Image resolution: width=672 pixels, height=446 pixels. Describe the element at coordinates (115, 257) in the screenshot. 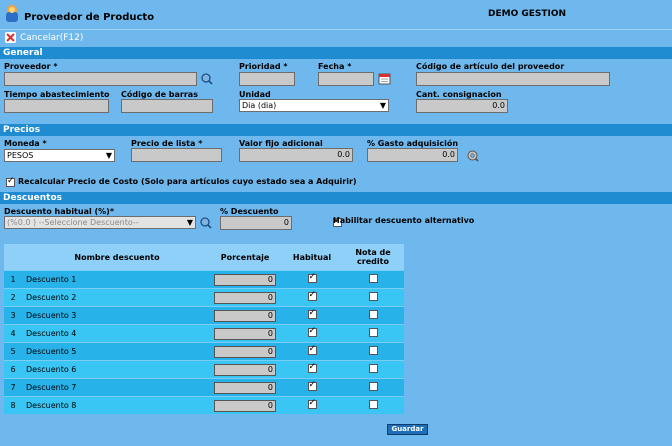

I see `col-nombre: Nombre descuento` at that location.